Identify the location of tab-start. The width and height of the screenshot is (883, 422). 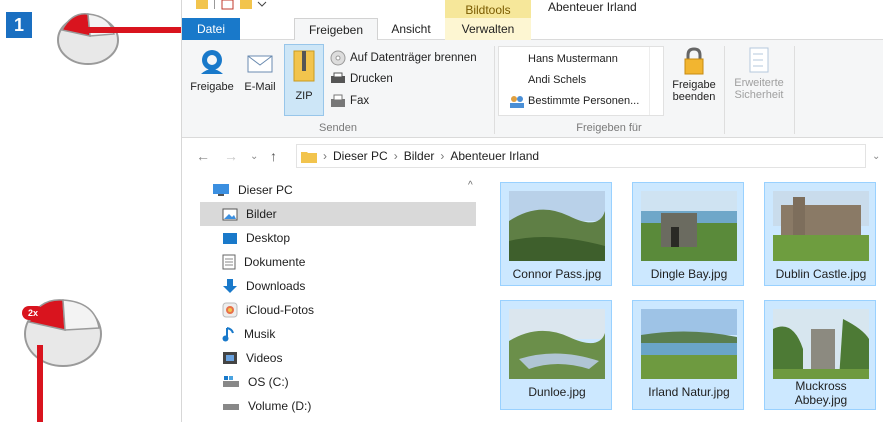
(266, 29).